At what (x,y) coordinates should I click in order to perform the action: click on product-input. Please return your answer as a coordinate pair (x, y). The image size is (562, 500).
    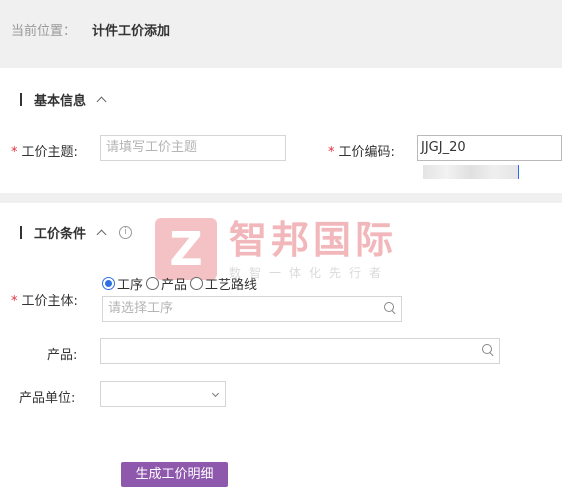
    Looking at the image, I should click on (300, 351).